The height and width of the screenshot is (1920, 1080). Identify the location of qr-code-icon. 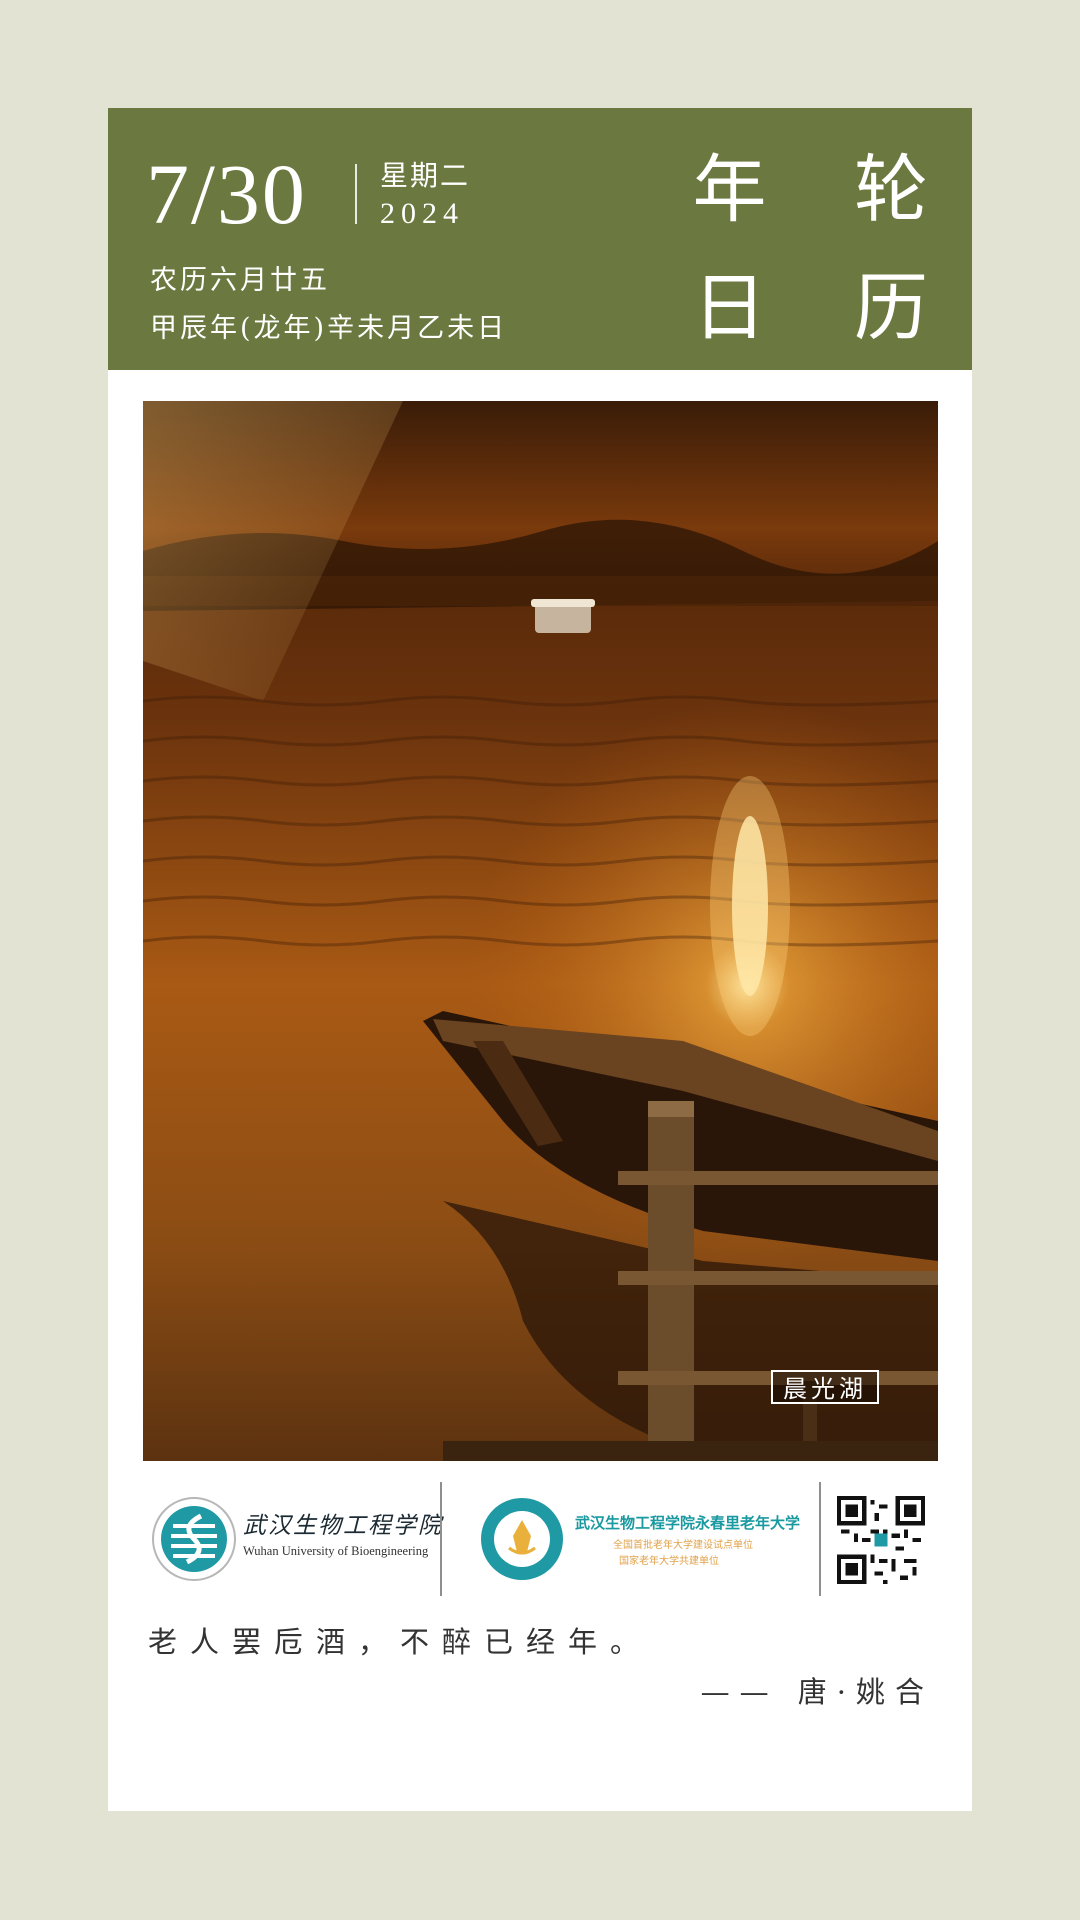
(881, 1540).